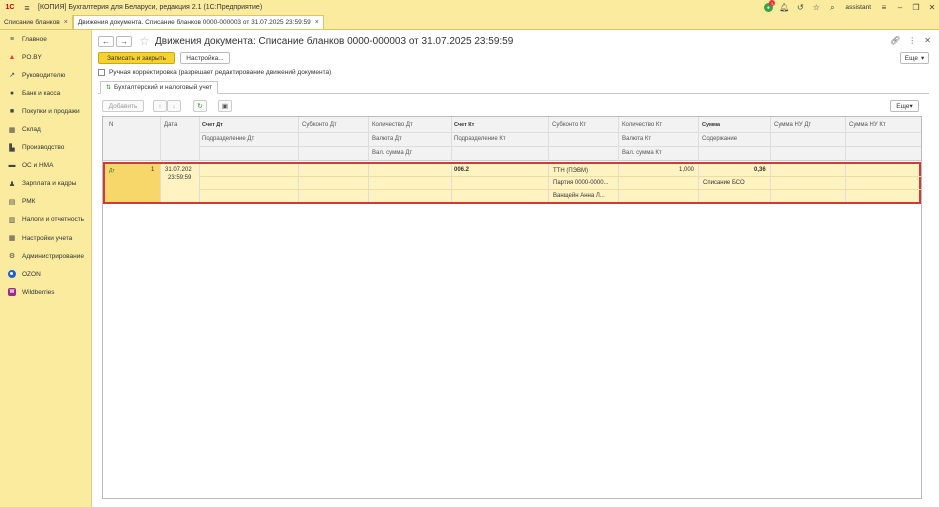 The height and width of the screenshot is (507, 939). I want to click on close-form-icon: ✕, so click(927, 40).